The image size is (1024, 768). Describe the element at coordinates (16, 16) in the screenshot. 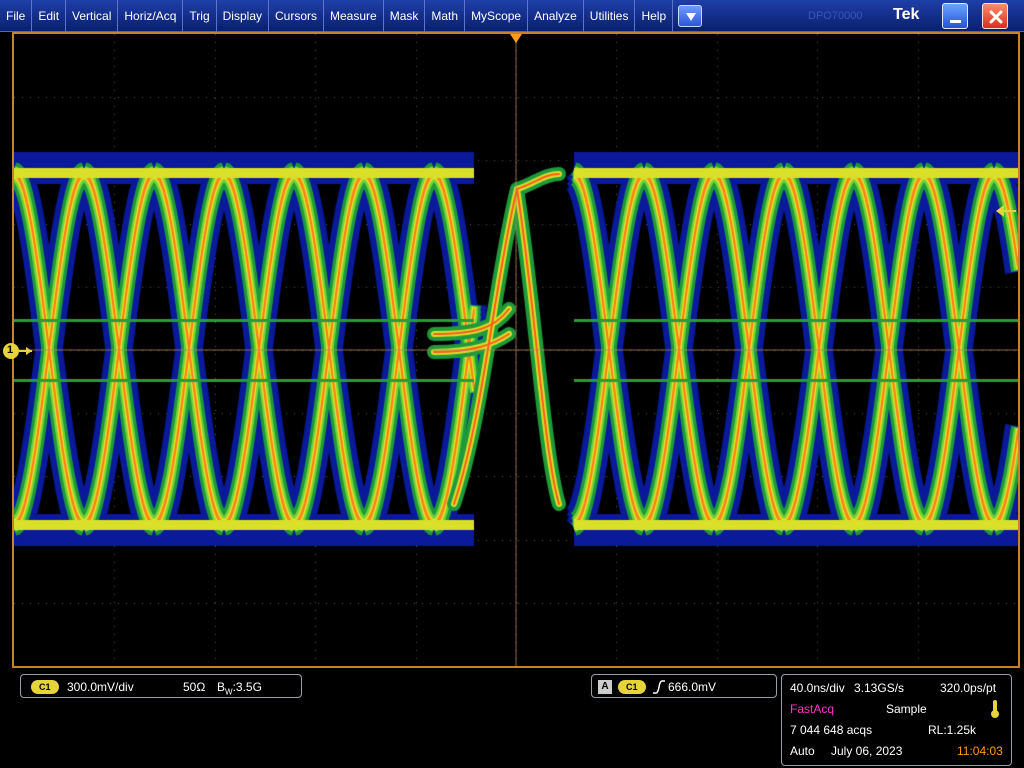

I see `menu-item-file: File` at that location.